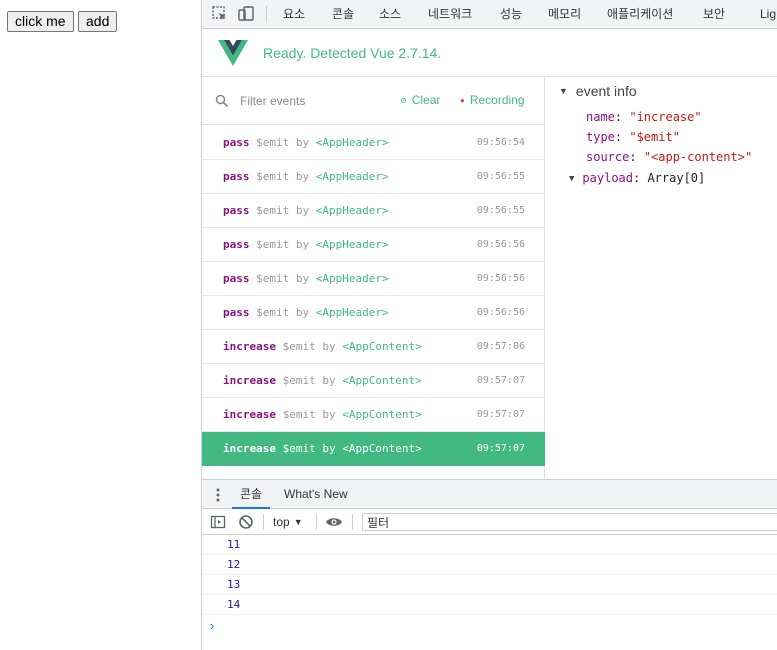  I want to click on console-log-line: 12, so click(489, 565).